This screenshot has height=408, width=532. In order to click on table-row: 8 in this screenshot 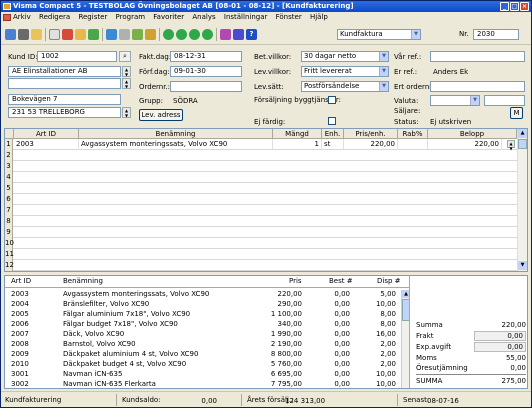, I will do `click(261, 221)`.